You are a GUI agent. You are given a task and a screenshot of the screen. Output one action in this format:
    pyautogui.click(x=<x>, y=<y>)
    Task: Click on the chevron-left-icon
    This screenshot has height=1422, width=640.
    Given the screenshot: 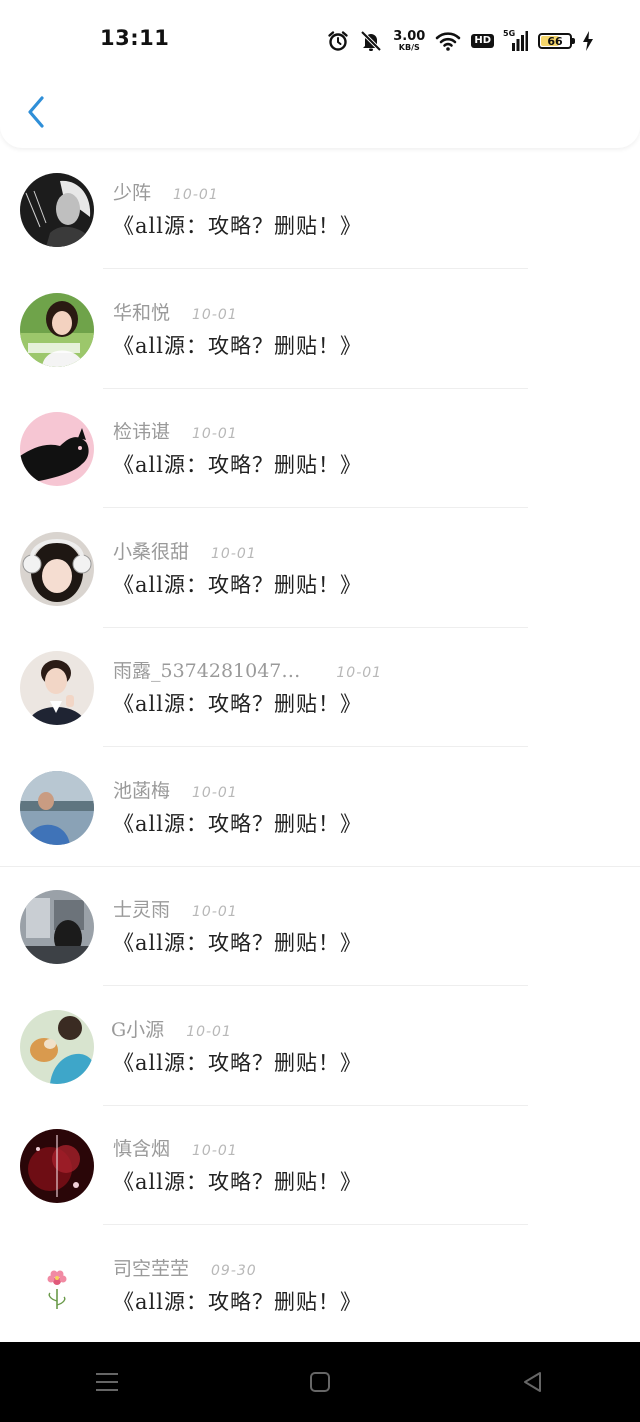 What is the action you would take?
    pyautogui.click(x=36, y=112)
    